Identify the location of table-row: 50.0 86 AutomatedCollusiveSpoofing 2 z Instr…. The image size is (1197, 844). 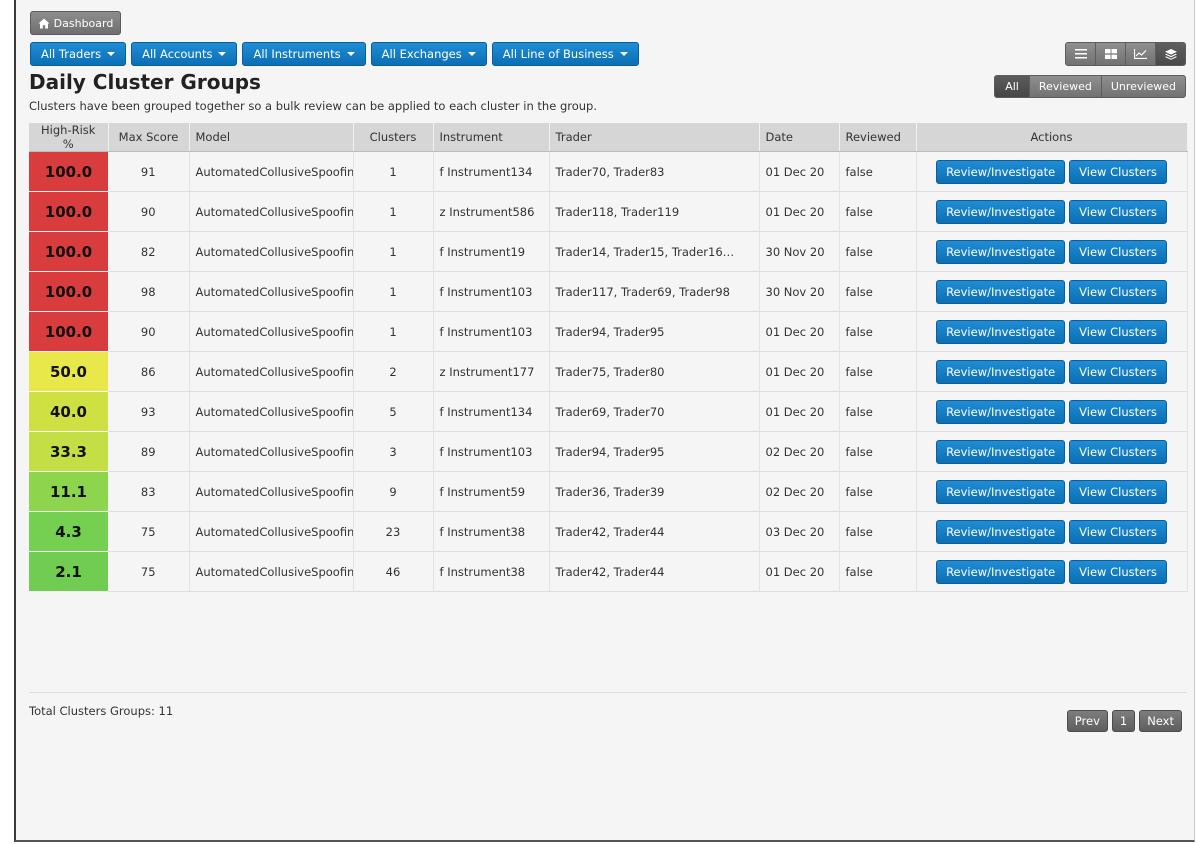
(608, 371).